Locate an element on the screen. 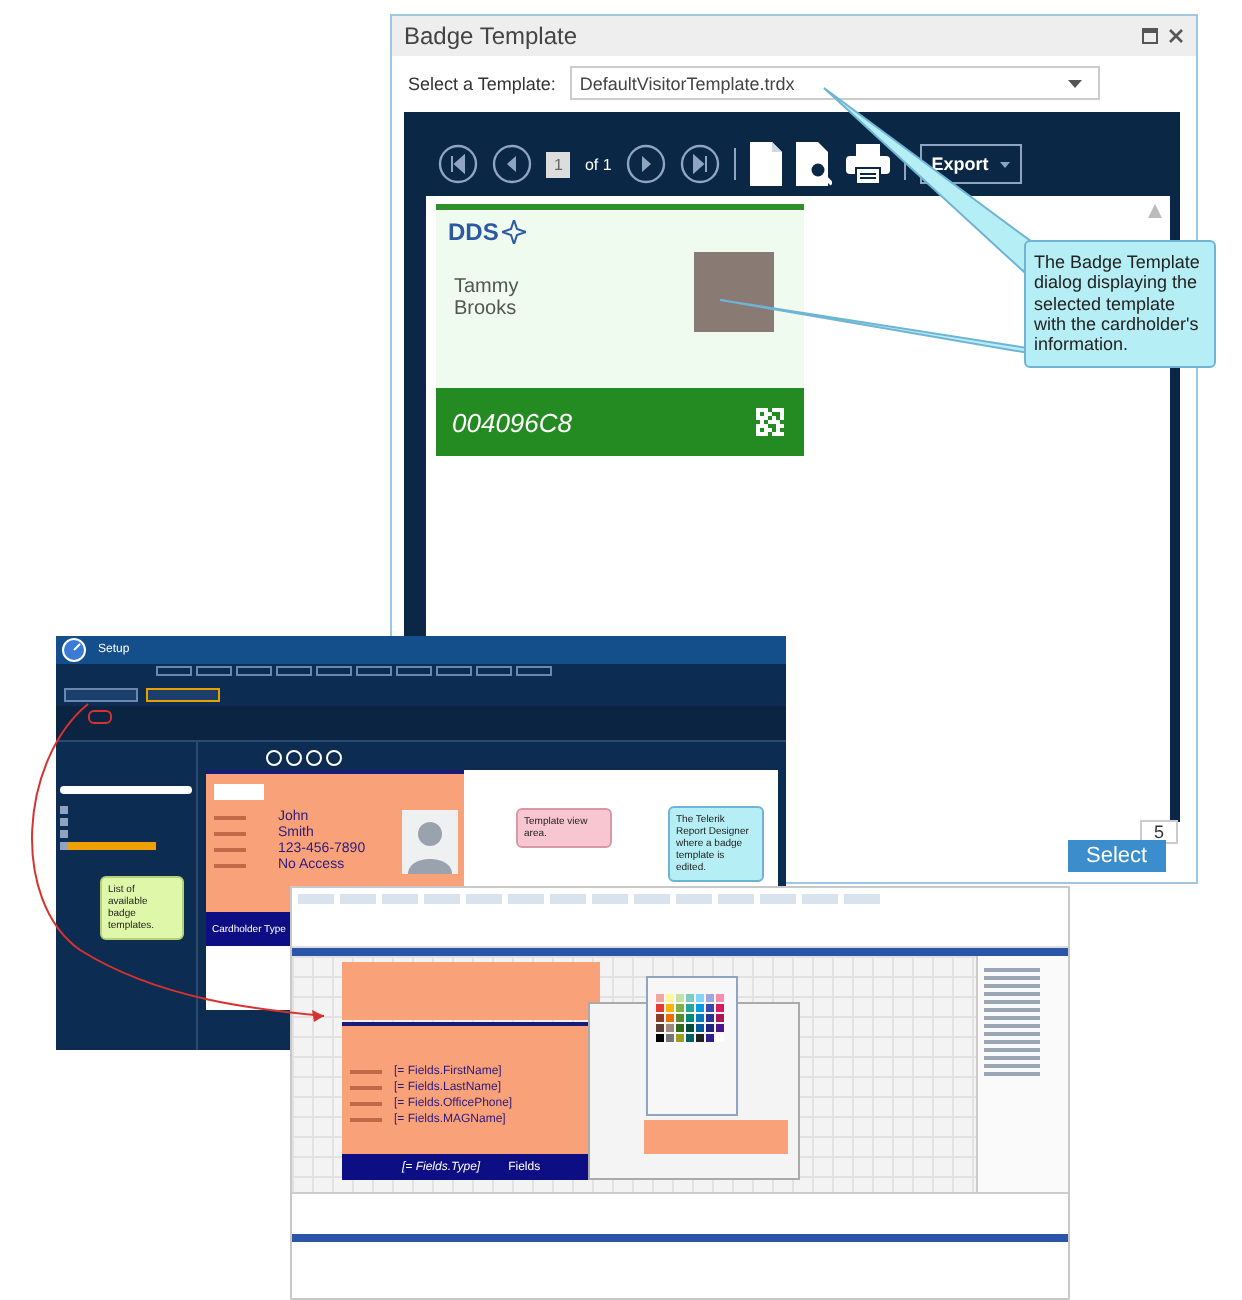  app-logo-icon is located at coordinates (74, 650).